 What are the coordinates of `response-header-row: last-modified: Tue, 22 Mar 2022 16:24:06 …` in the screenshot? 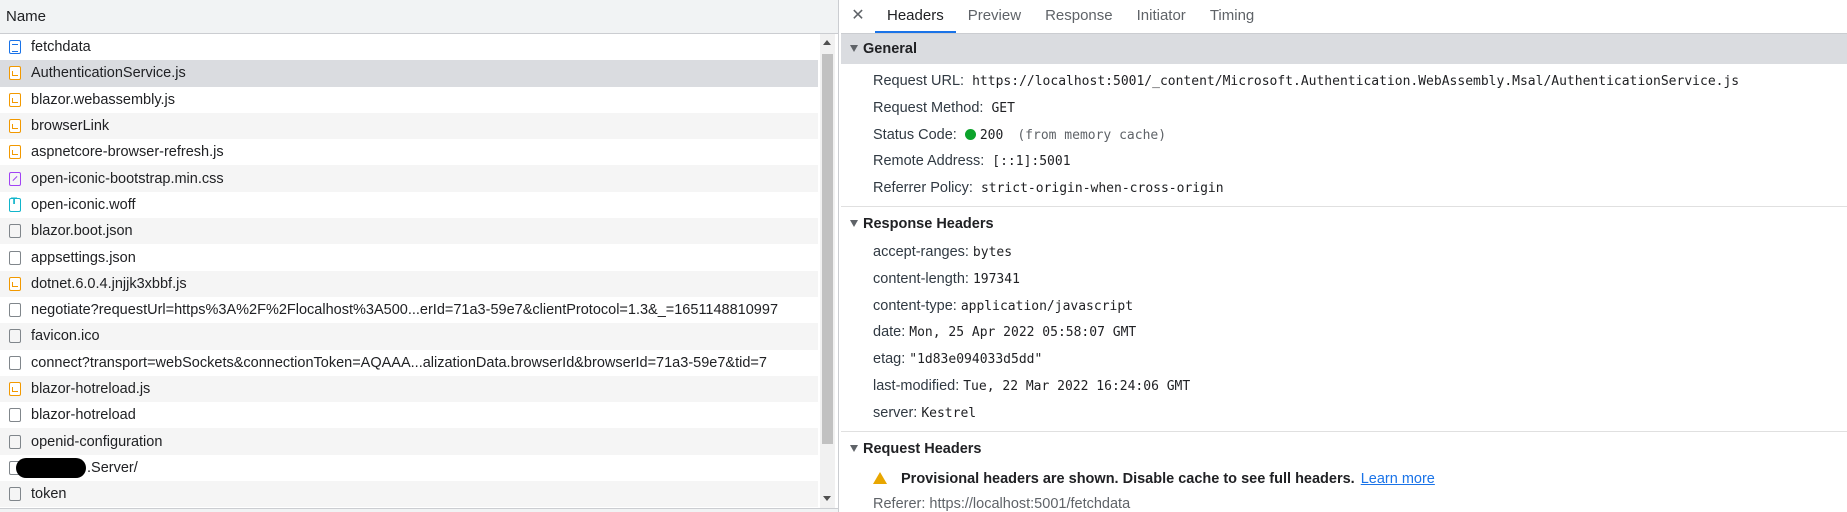 It's located at (1344, 386).